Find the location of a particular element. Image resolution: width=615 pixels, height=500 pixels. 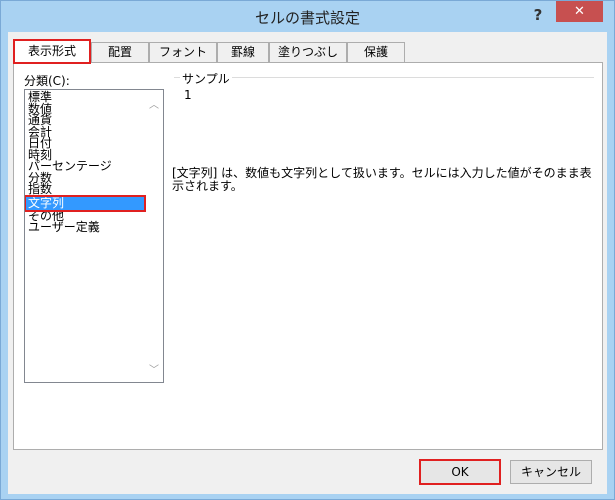

category-item-scientific: 指数 is located at coordinates (85, 189).